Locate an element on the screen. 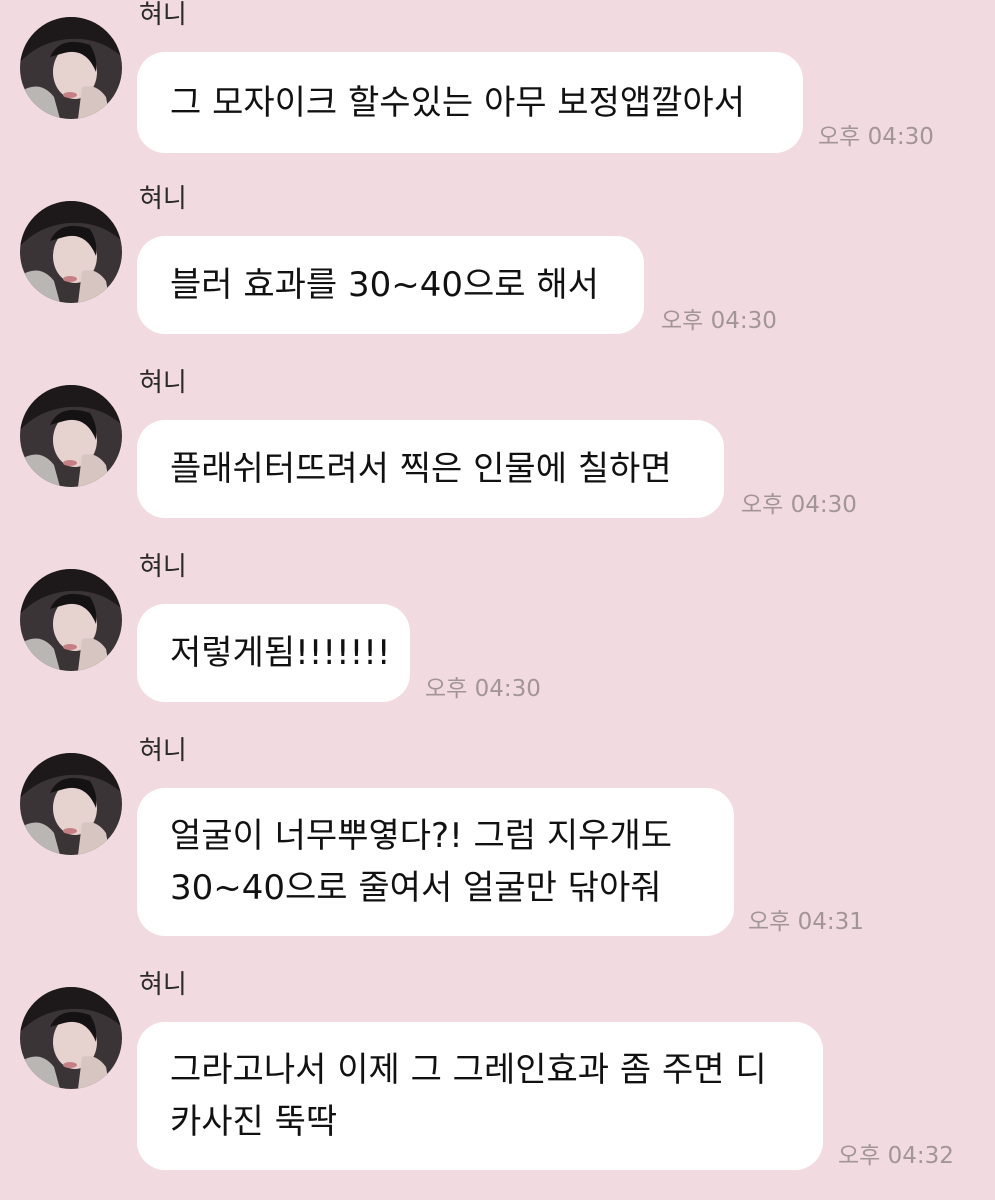 This screenshot has height=1200, width=995. message-text: 그 모자이크 할수있는 아무 보정앱깔아서 is located at coordinates (457, 102).